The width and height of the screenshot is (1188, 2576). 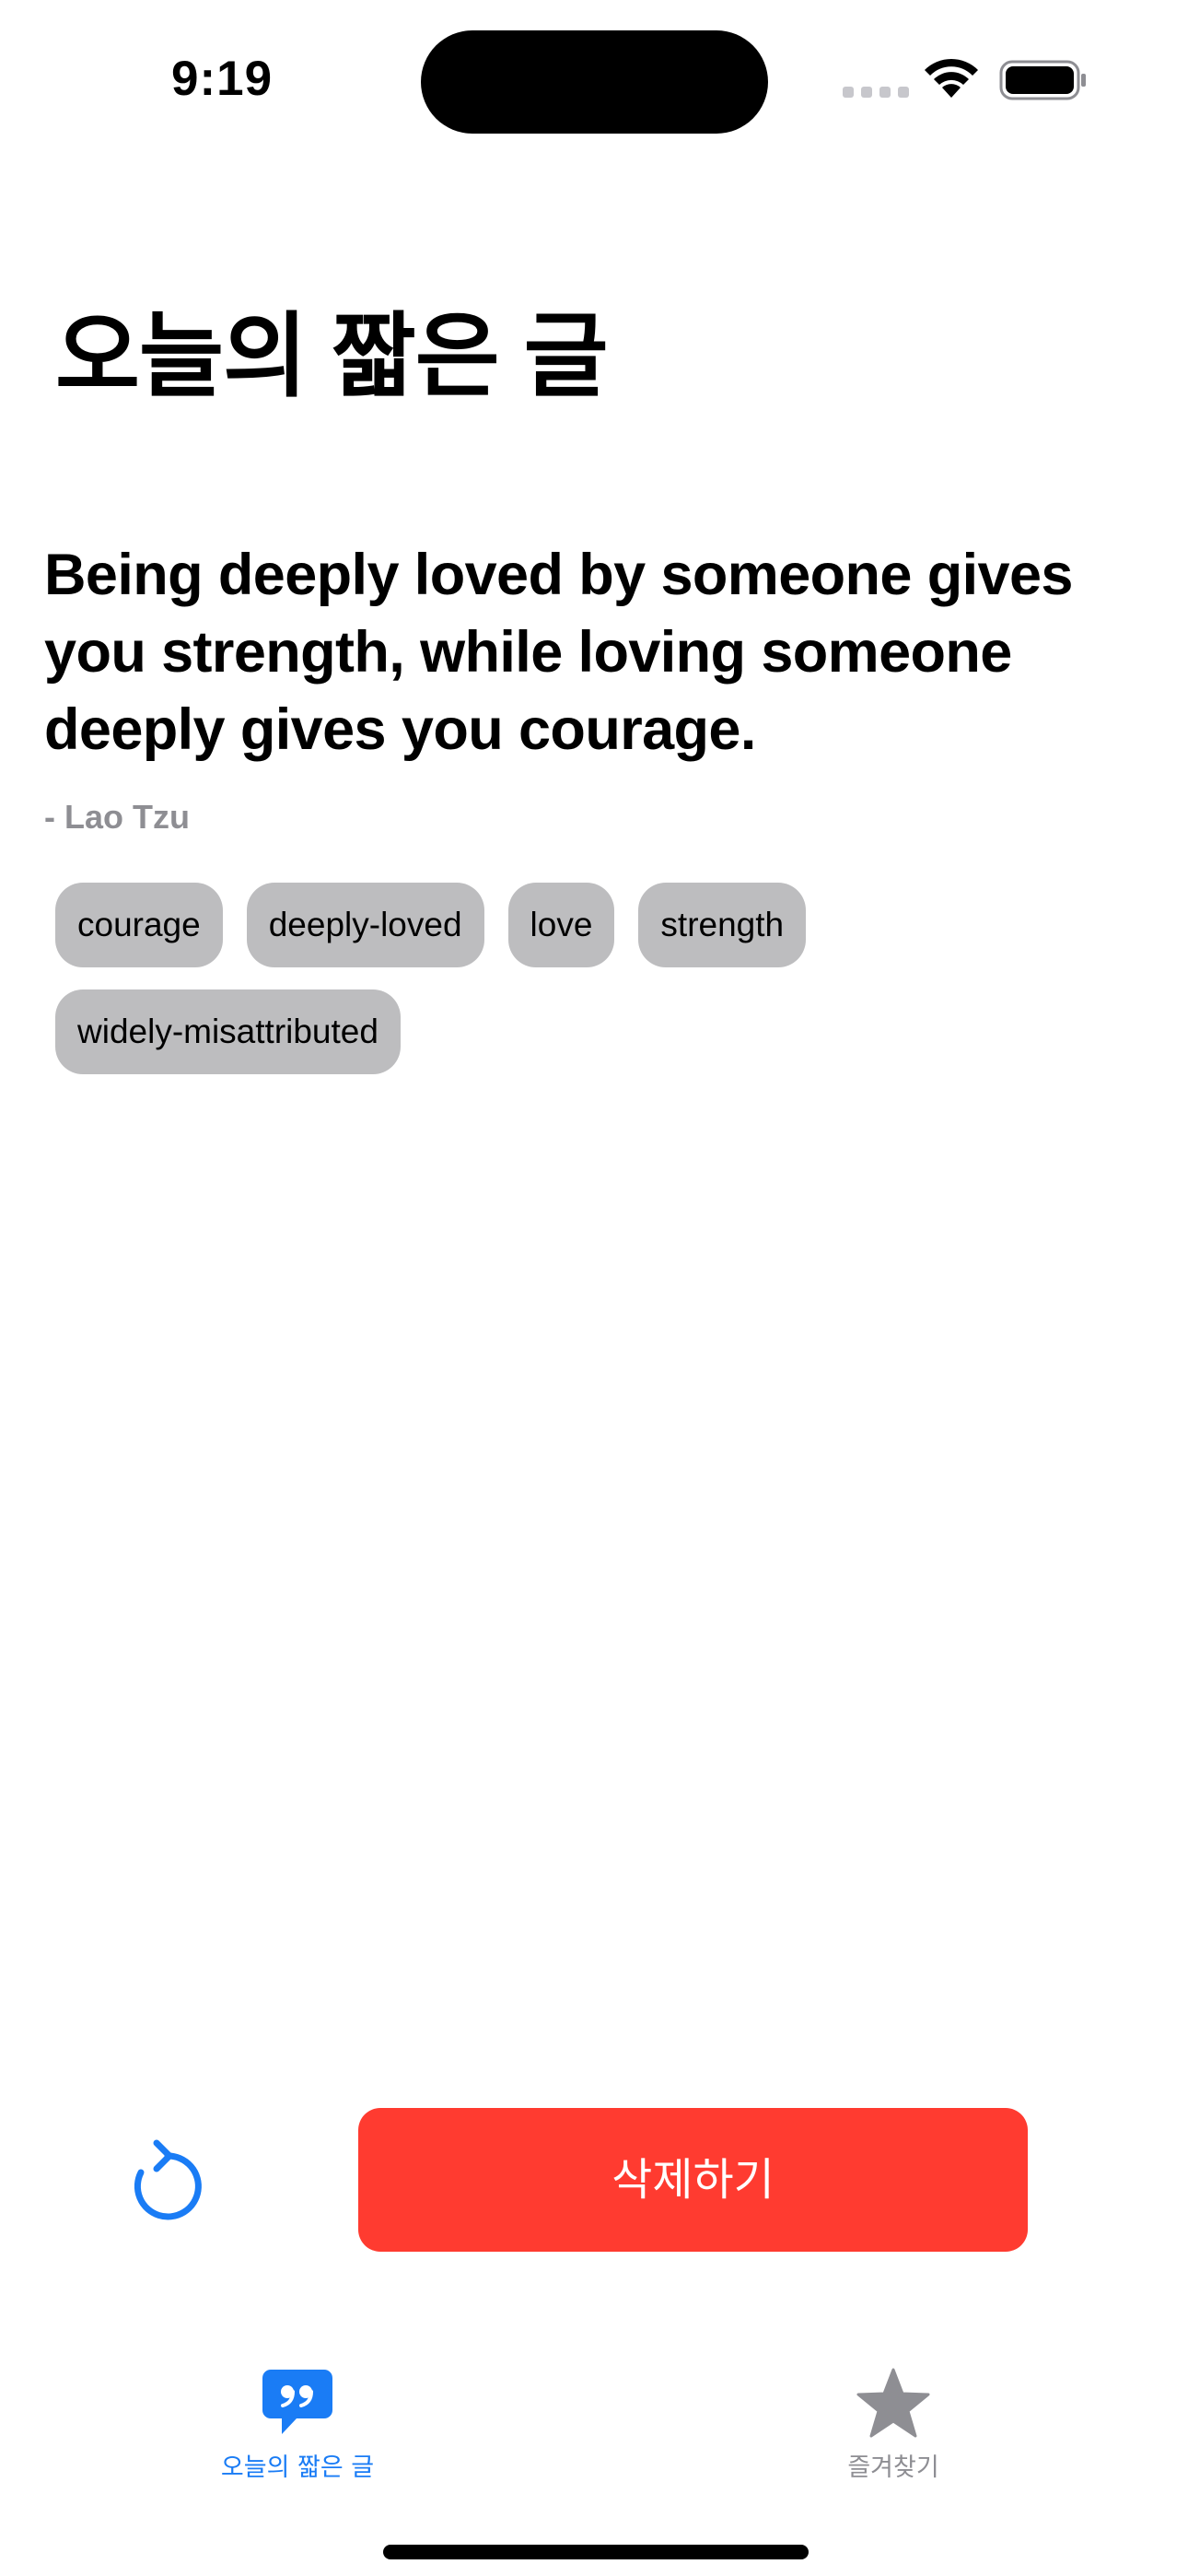 I want to click on delete-button: 삭제하기, so click(x=693, y=2180).